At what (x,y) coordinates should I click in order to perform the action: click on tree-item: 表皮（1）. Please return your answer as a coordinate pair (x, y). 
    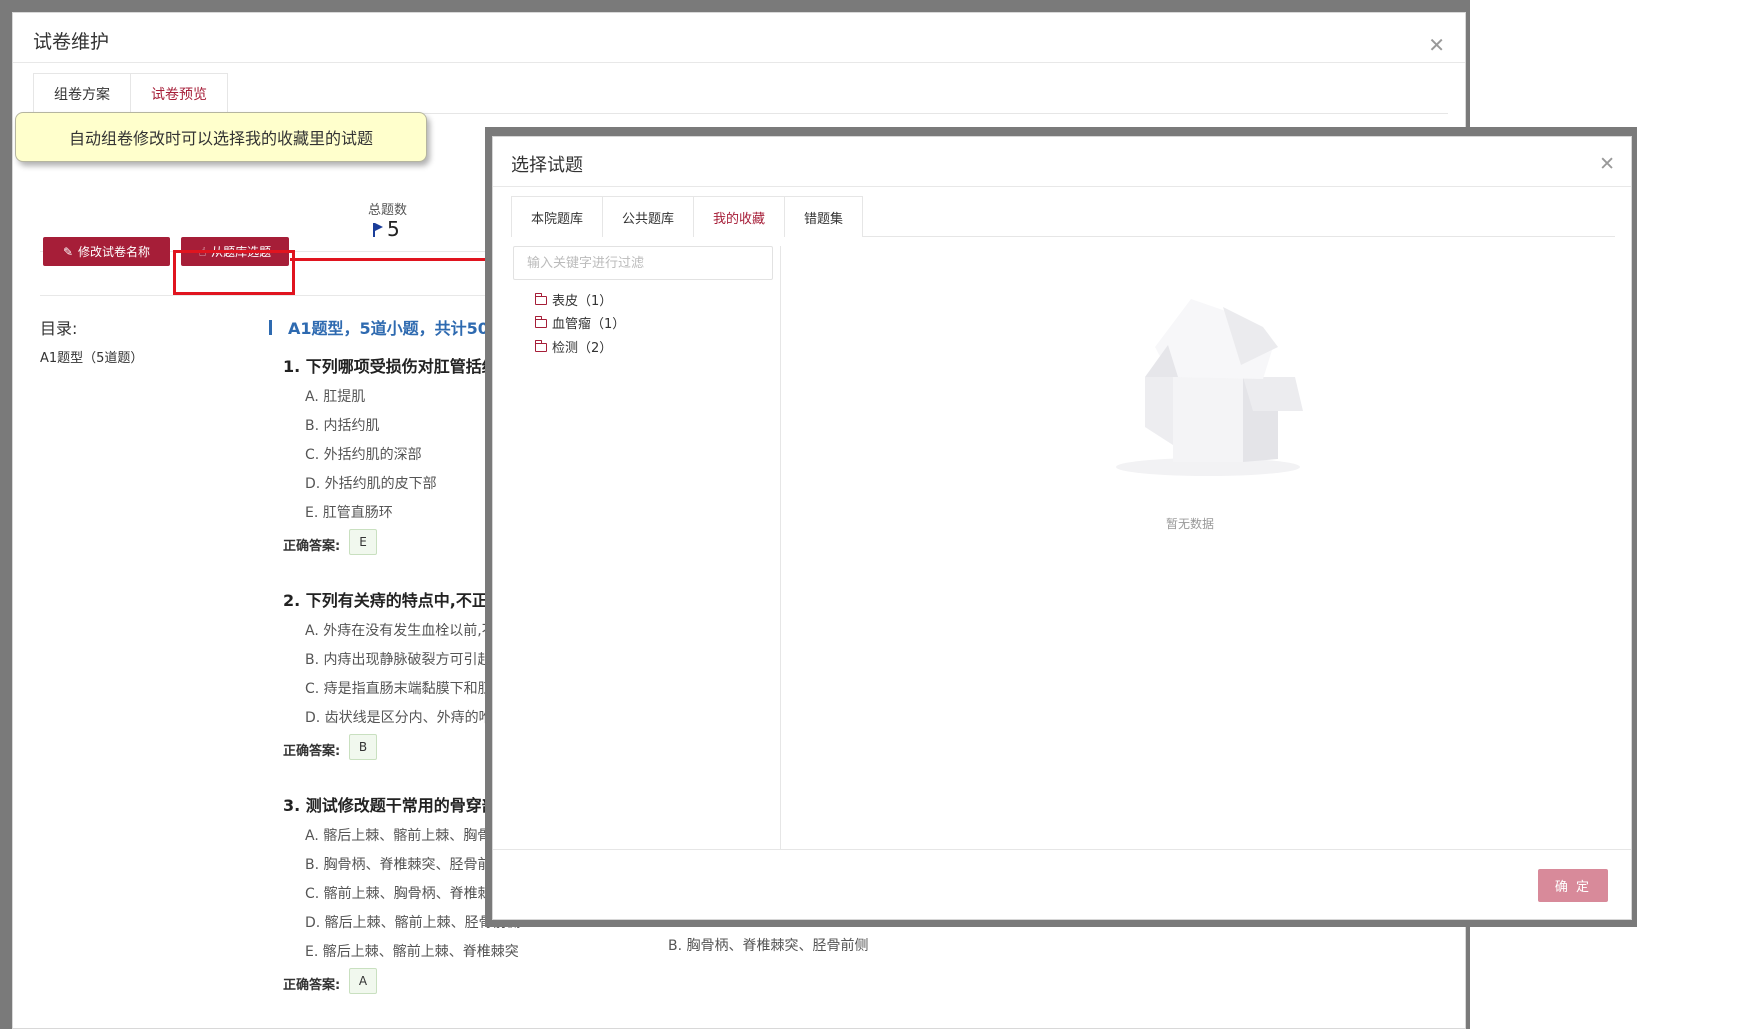
    Looking at the image, I should click on (573, 299).